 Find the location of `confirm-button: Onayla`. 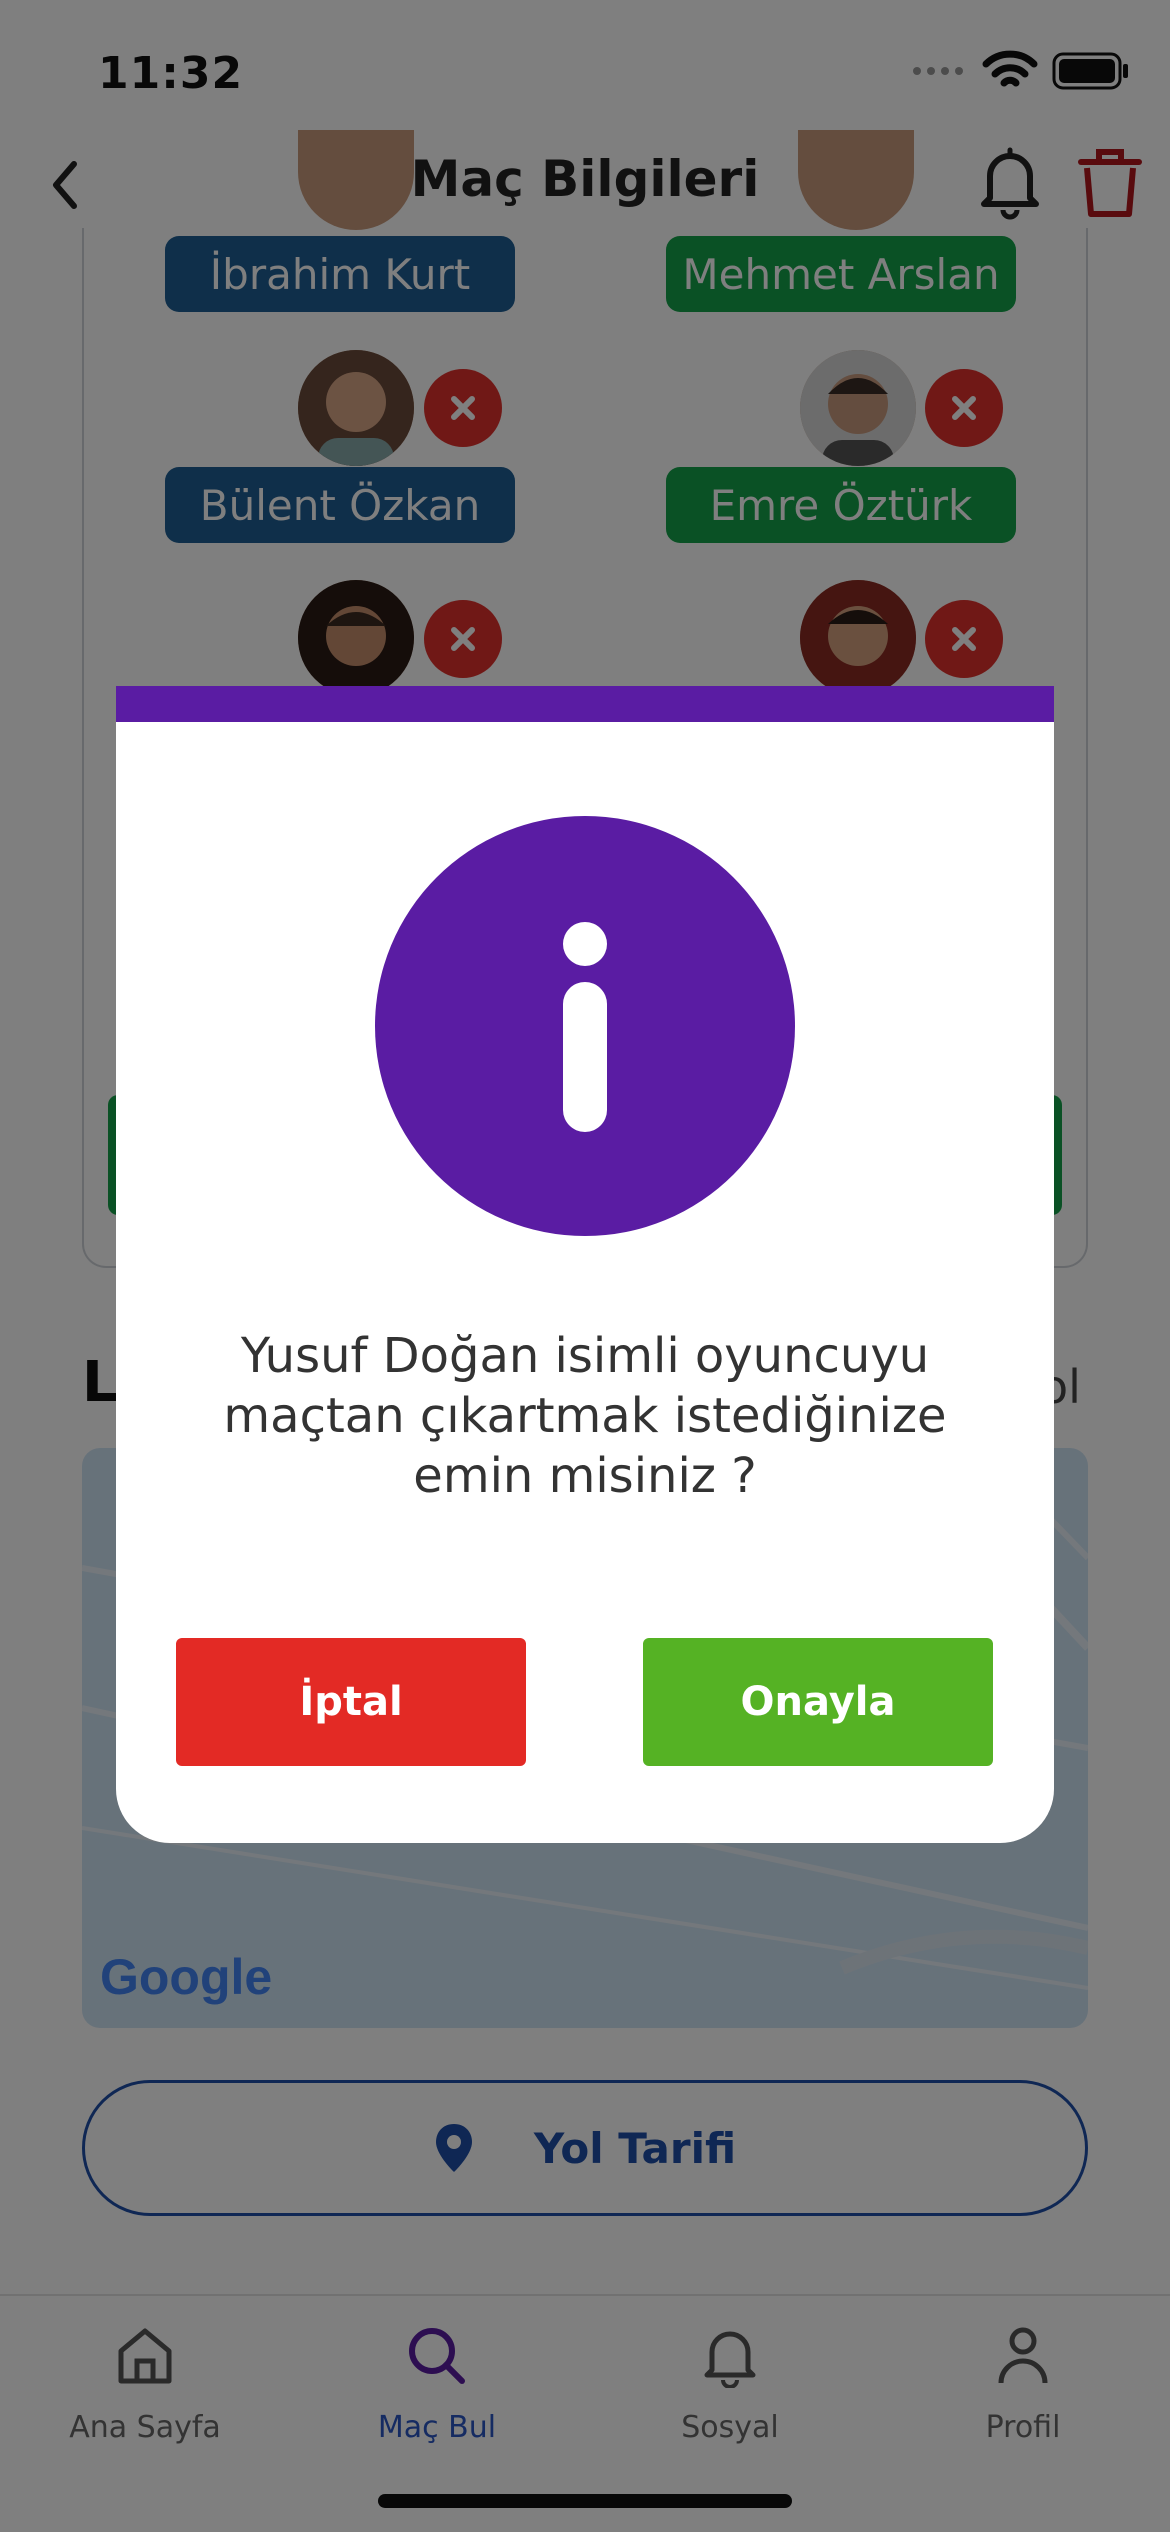

confirm-button: Onayla is located at coordinates (818, 1702).